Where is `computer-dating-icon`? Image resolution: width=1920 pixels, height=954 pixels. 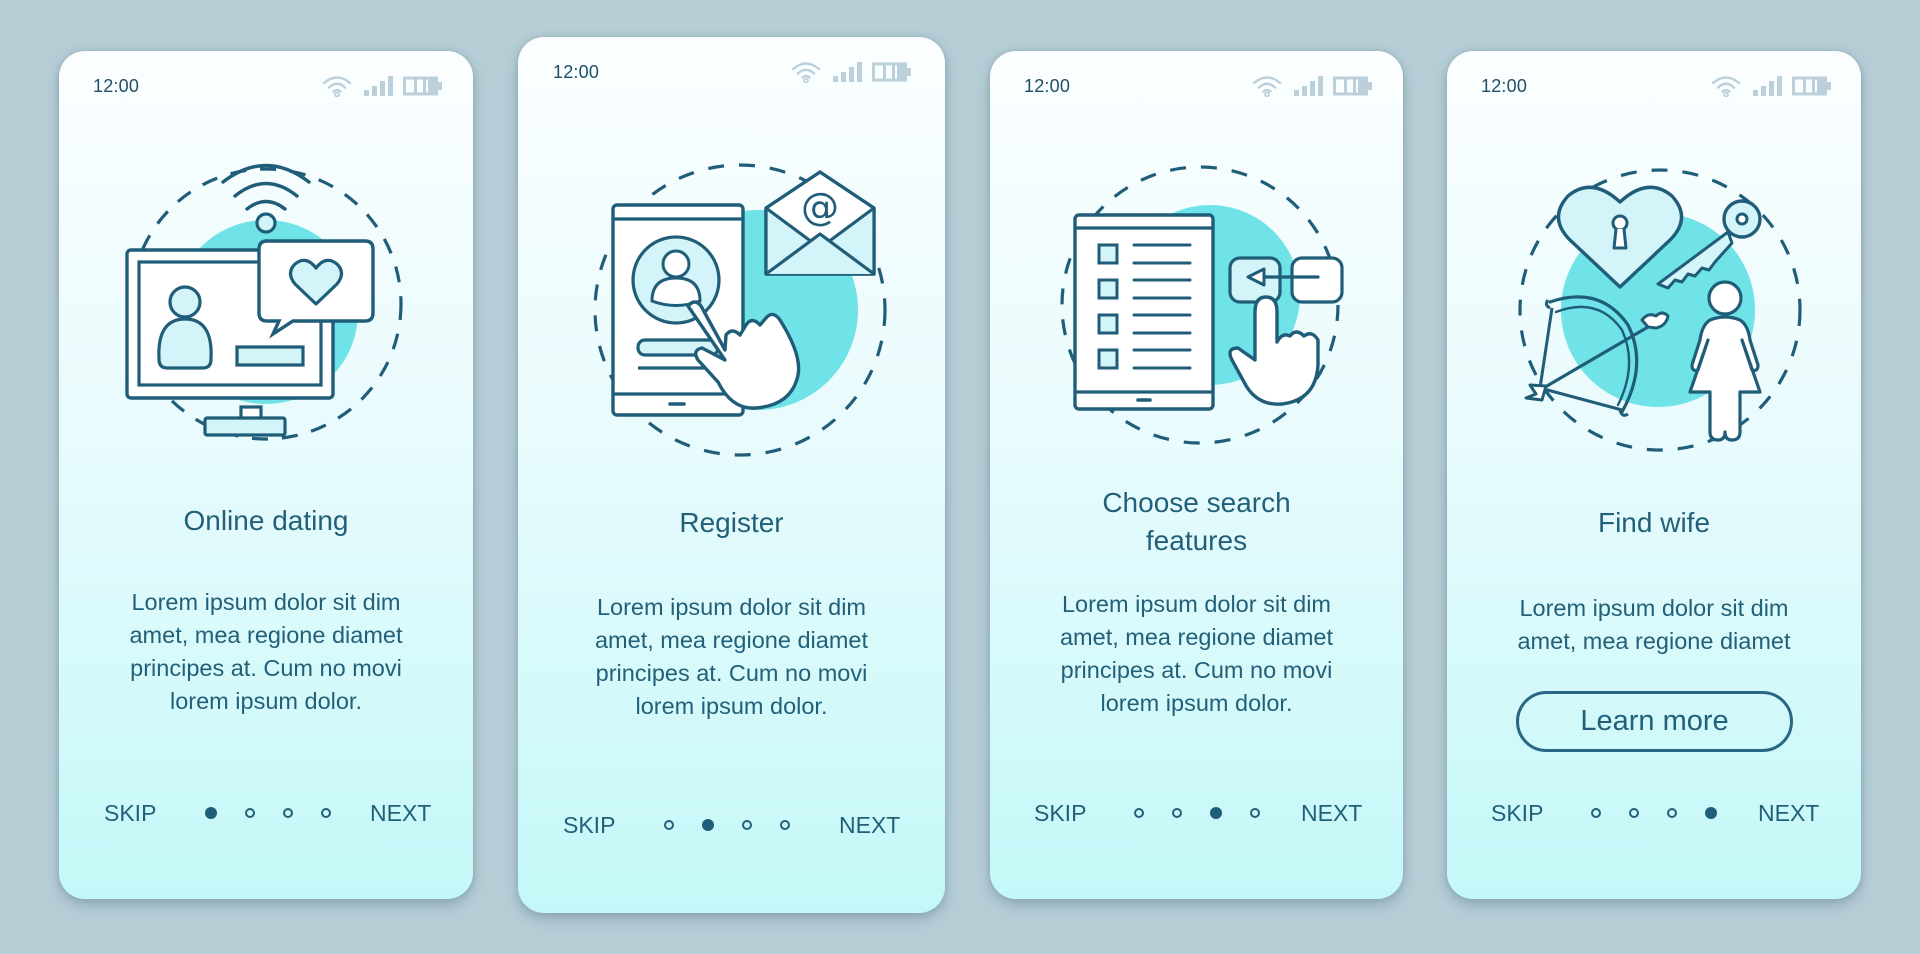
computer-dating-icon is located at coordinates (264, 302).